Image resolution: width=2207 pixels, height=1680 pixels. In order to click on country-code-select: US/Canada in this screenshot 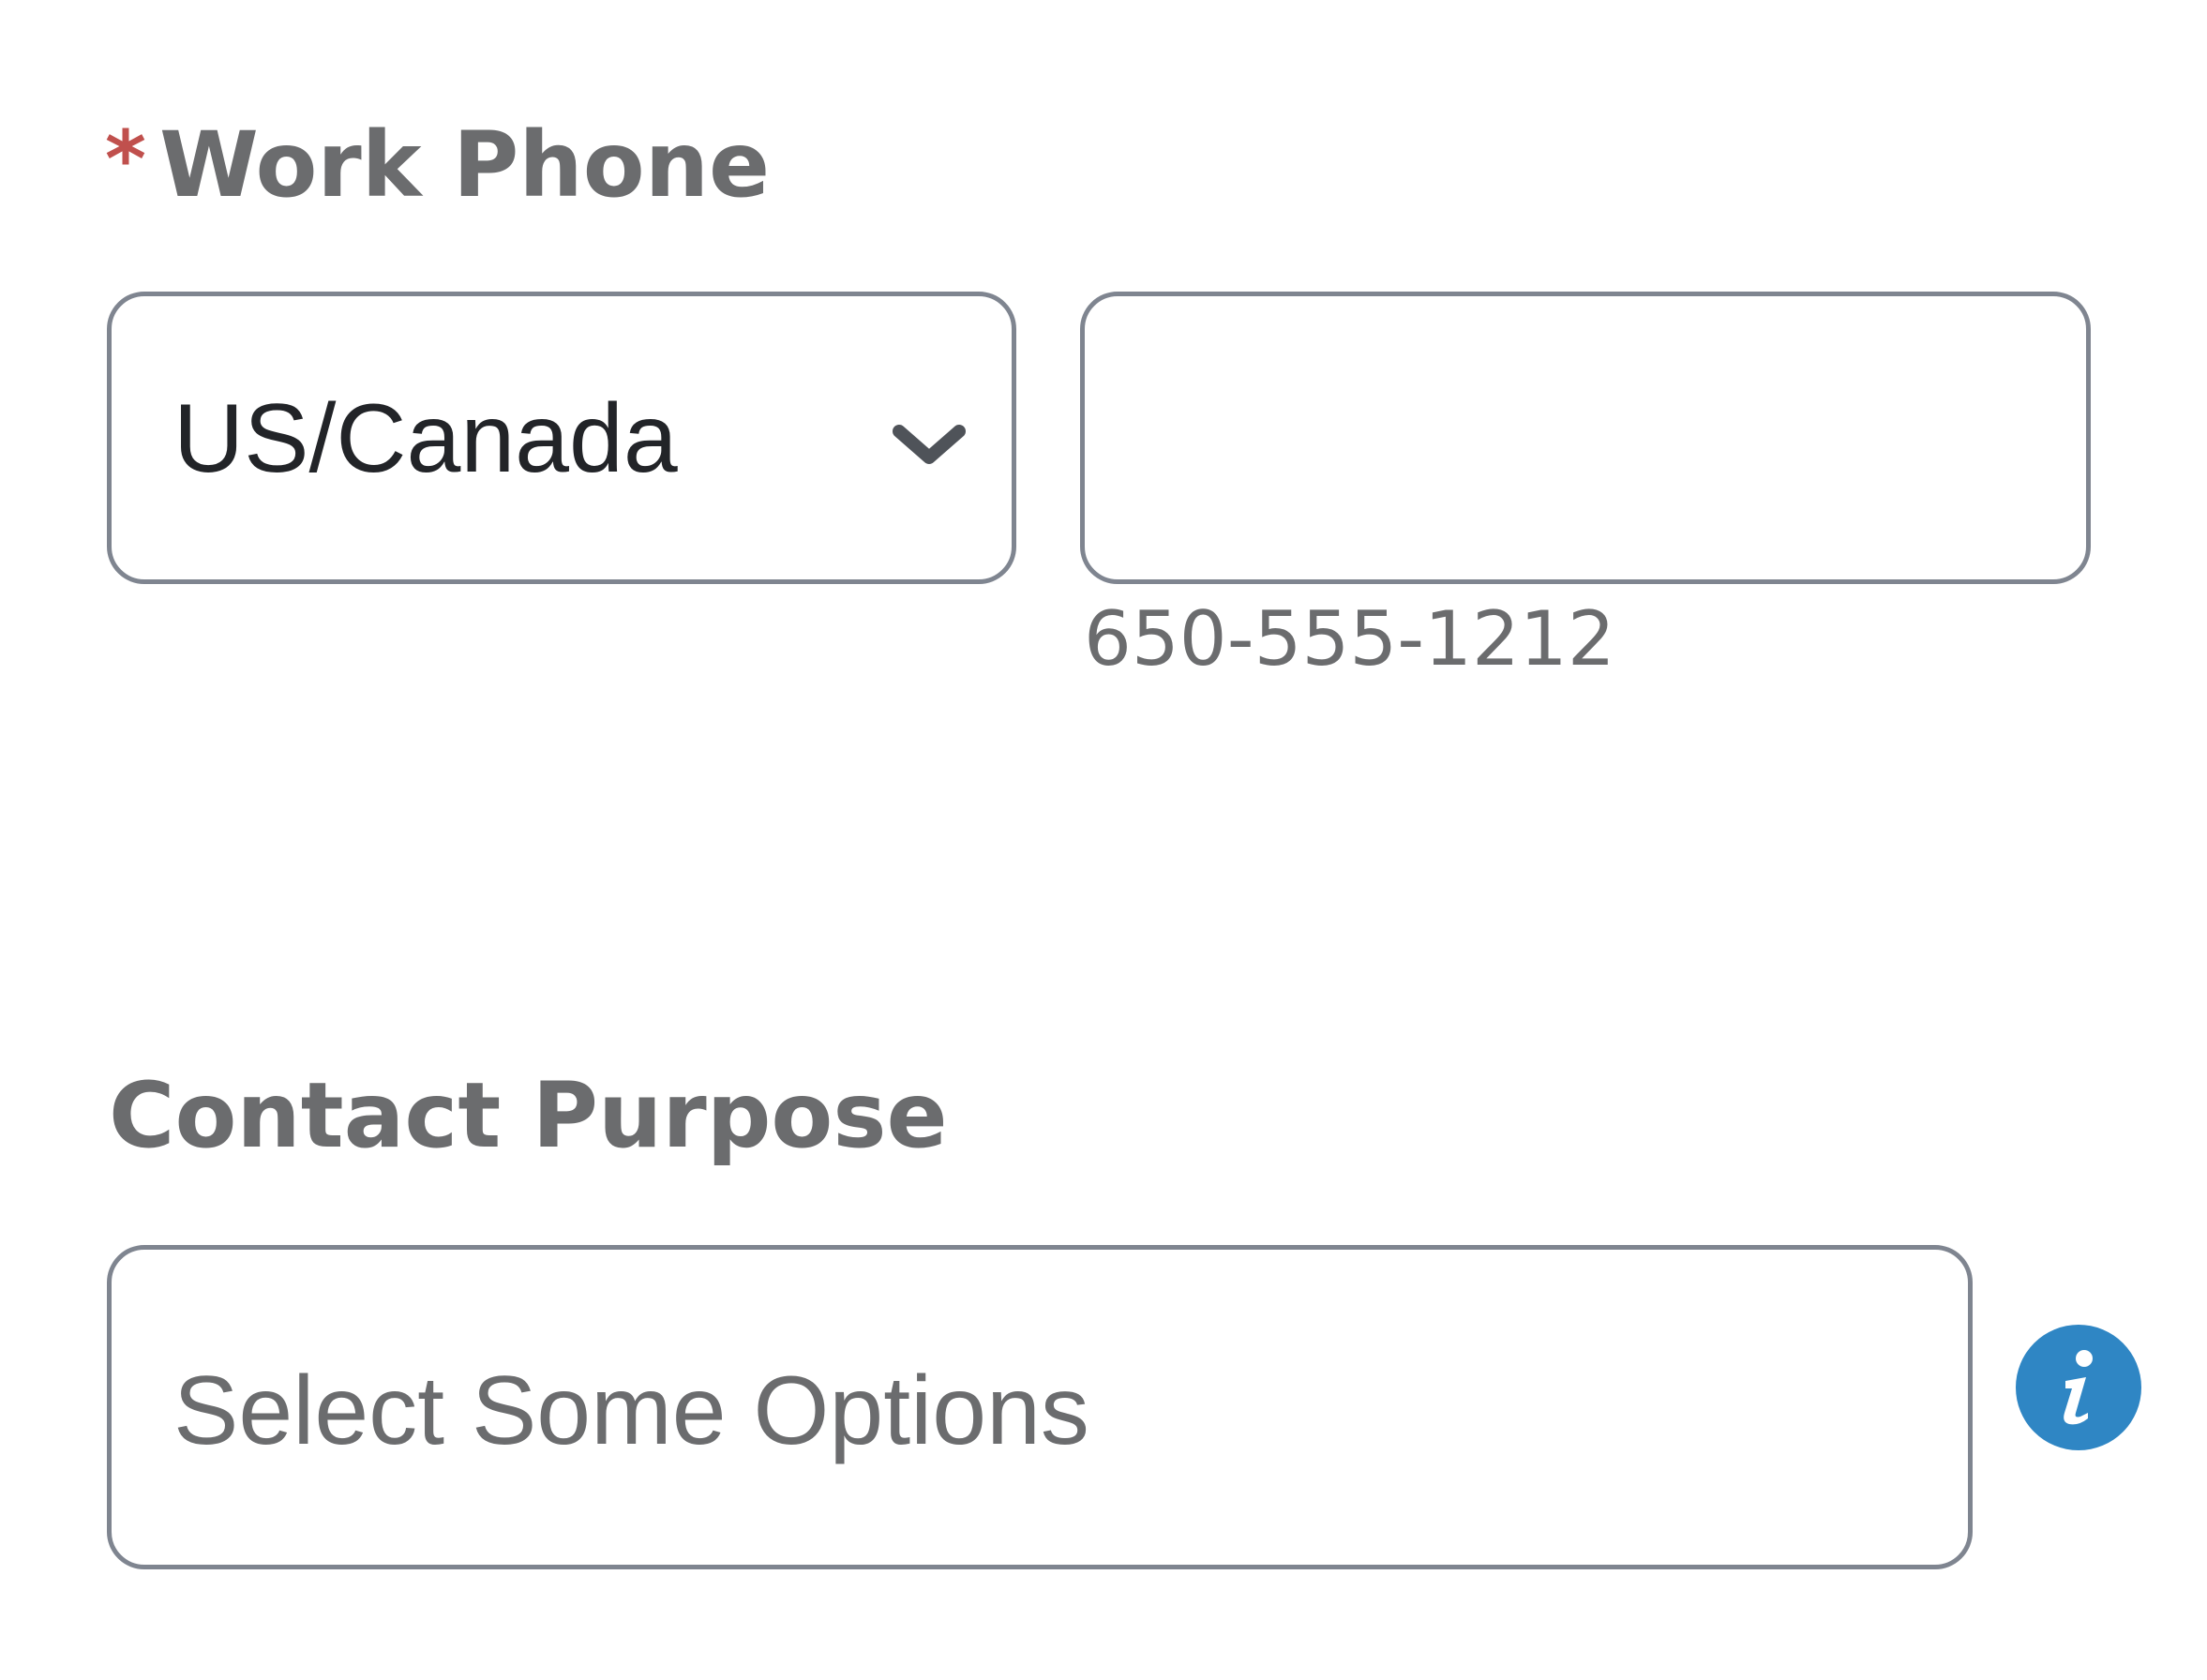, I will do `click(561, 438)`.